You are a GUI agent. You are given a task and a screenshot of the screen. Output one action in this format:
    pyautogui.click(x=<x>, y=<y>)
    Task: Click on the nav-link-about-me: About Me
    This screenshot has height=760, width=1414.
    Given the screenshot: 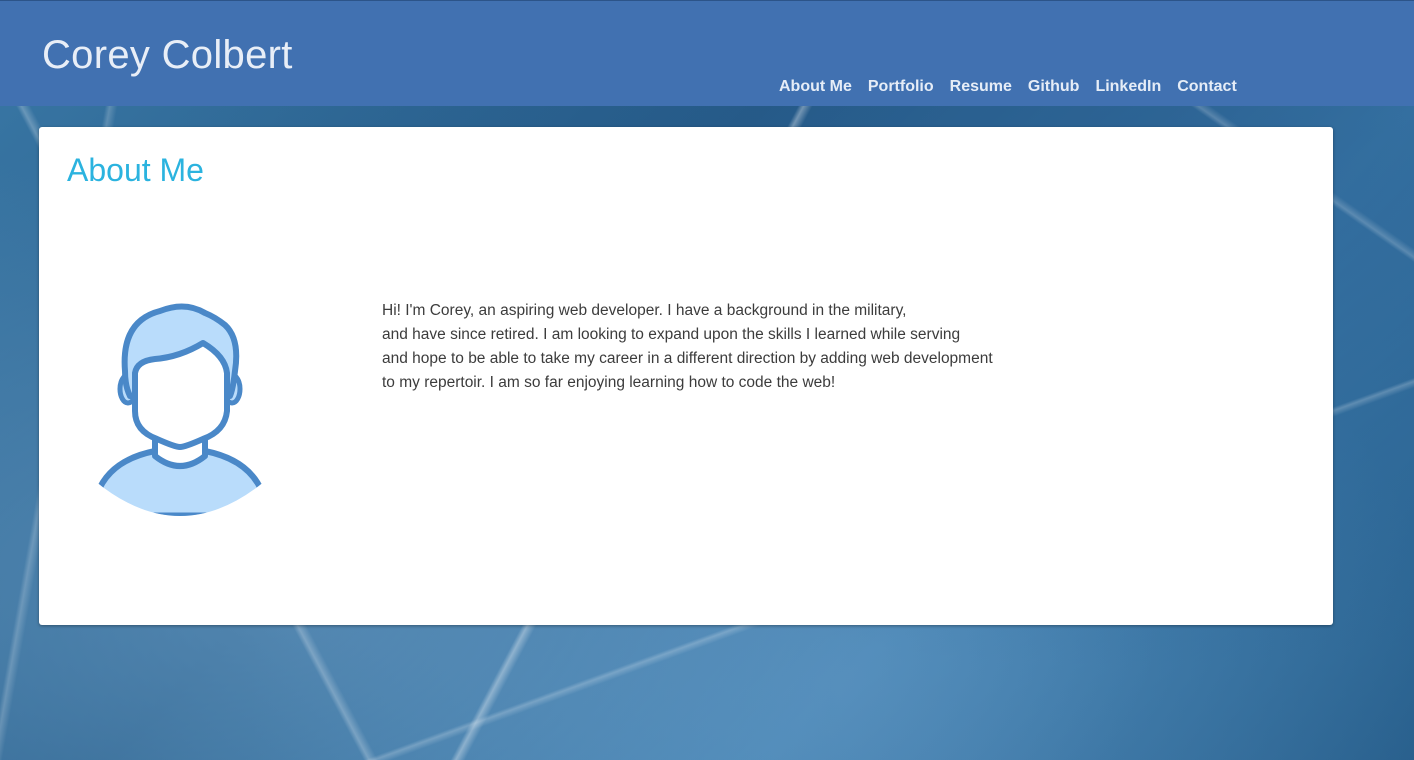 What is the action you would take?
    pyautogui.click(x=815, y=87)
    